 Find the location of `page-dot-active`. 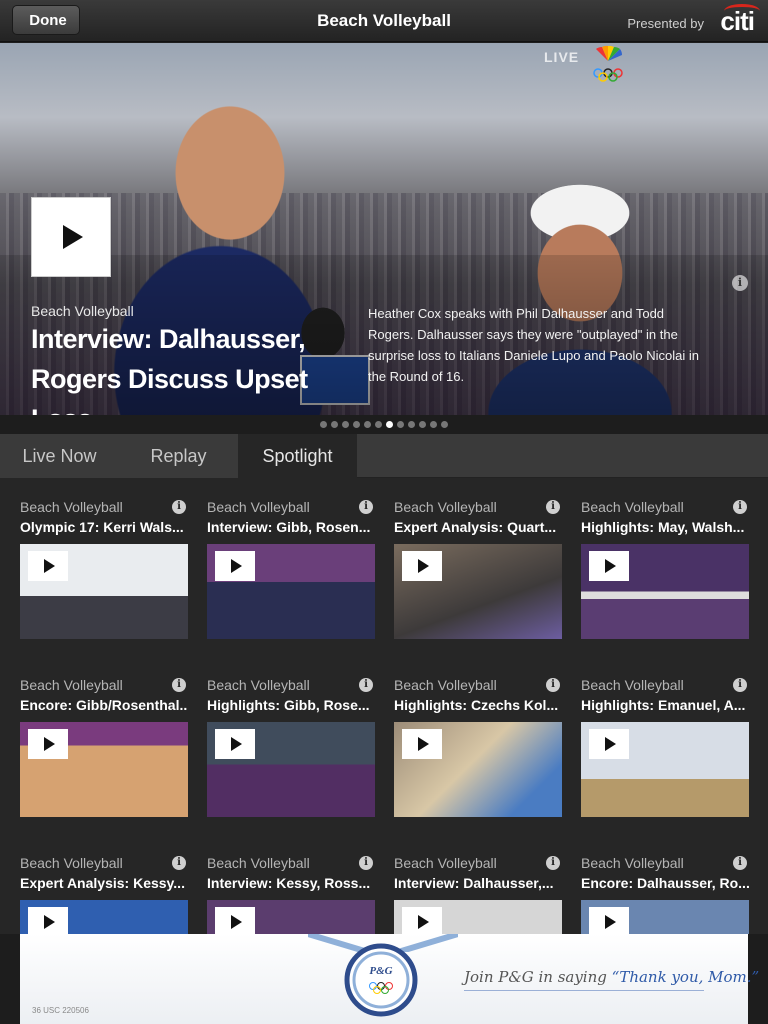

page-dot-active is located at coordinates (389, 424).